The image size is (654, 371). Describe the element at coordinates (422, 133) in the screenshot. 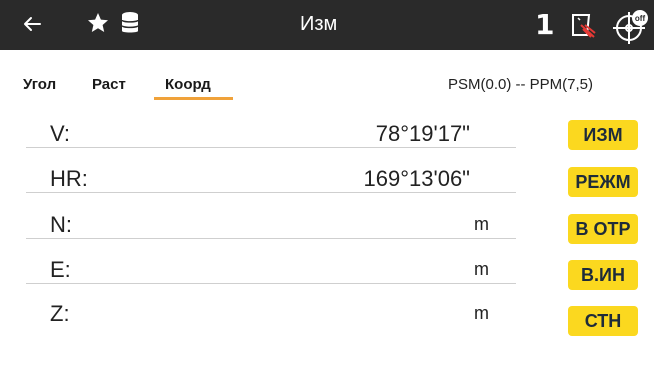

I see `value-v: 78°19'17"` at that location.